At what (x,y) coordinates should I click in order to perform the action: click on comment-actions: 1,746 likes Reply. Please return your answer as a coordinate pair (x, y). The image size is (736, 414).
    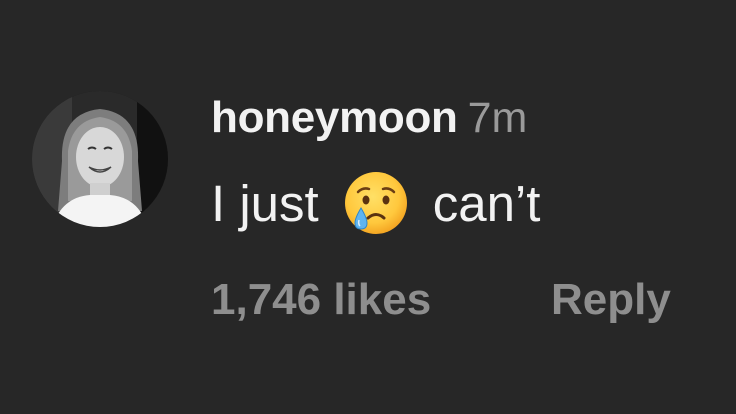
    Looking at the image, I should click on (441, 300).